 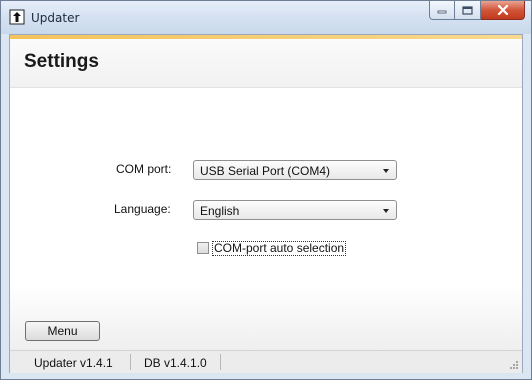 I want to click on language-label: Language:, so click(x=142, y=209).